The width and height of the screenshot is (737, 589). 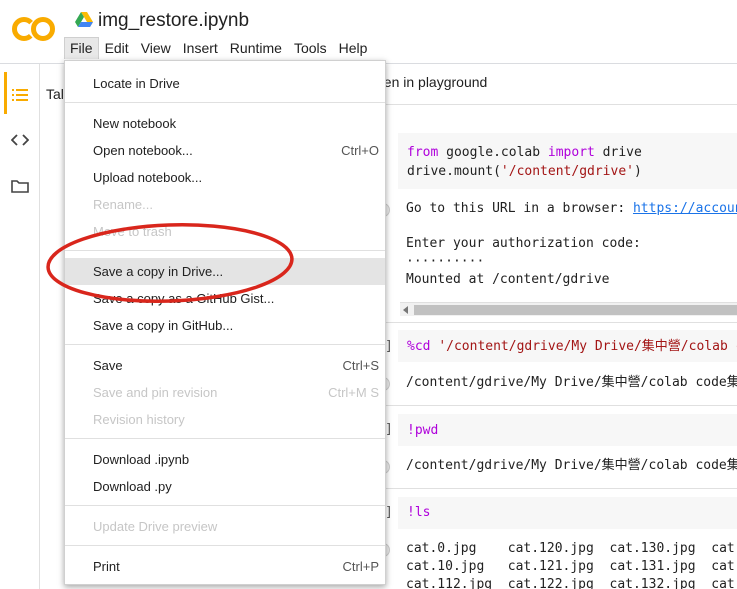 What do you see at coordinates (132, 231) in the screenshot?
I see `menu-item-label: Move to trash` at bounding box center [132, 231].